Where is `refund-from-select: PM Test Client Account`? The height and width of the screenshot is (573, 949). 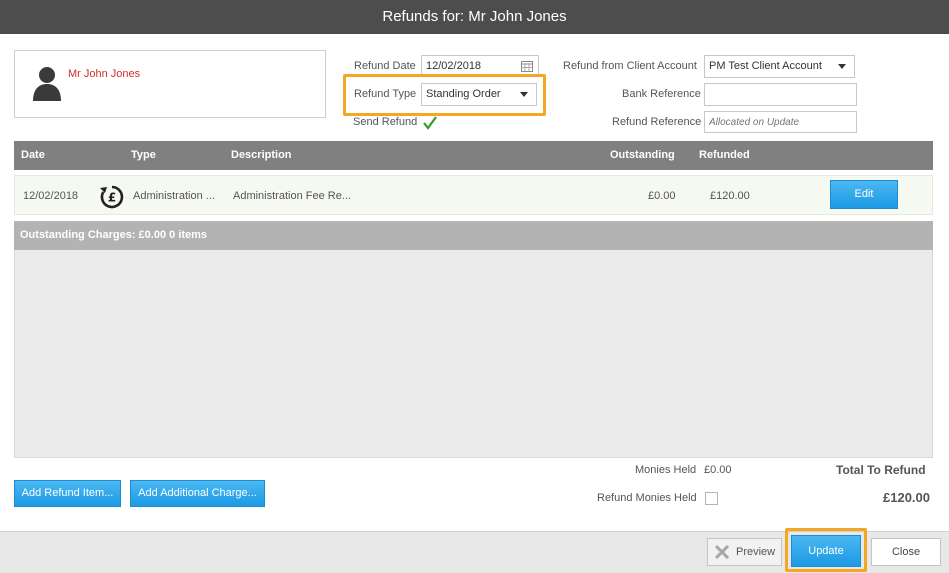 refund-from-select: PM Test Client Account is located at coordinates (779, 66).